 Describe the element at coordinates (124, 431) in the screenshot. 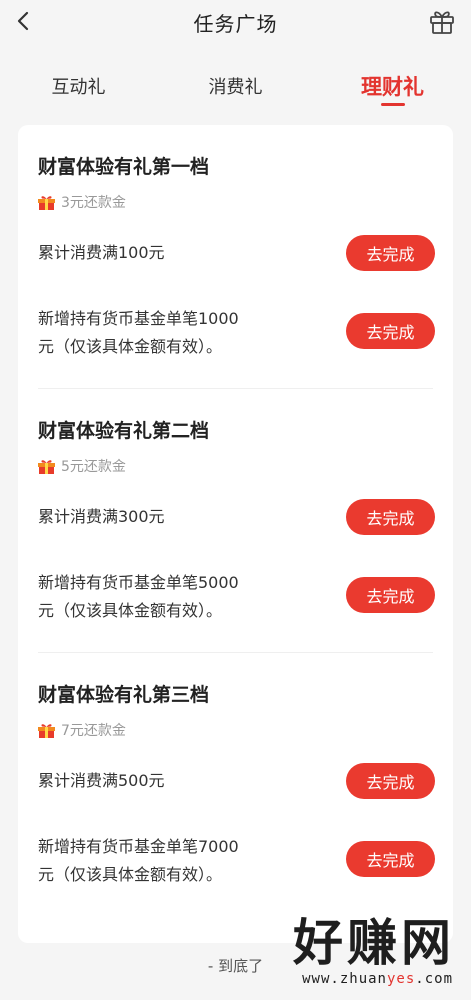

I see `tier-title: 财富体验有礼第二档` at that location.